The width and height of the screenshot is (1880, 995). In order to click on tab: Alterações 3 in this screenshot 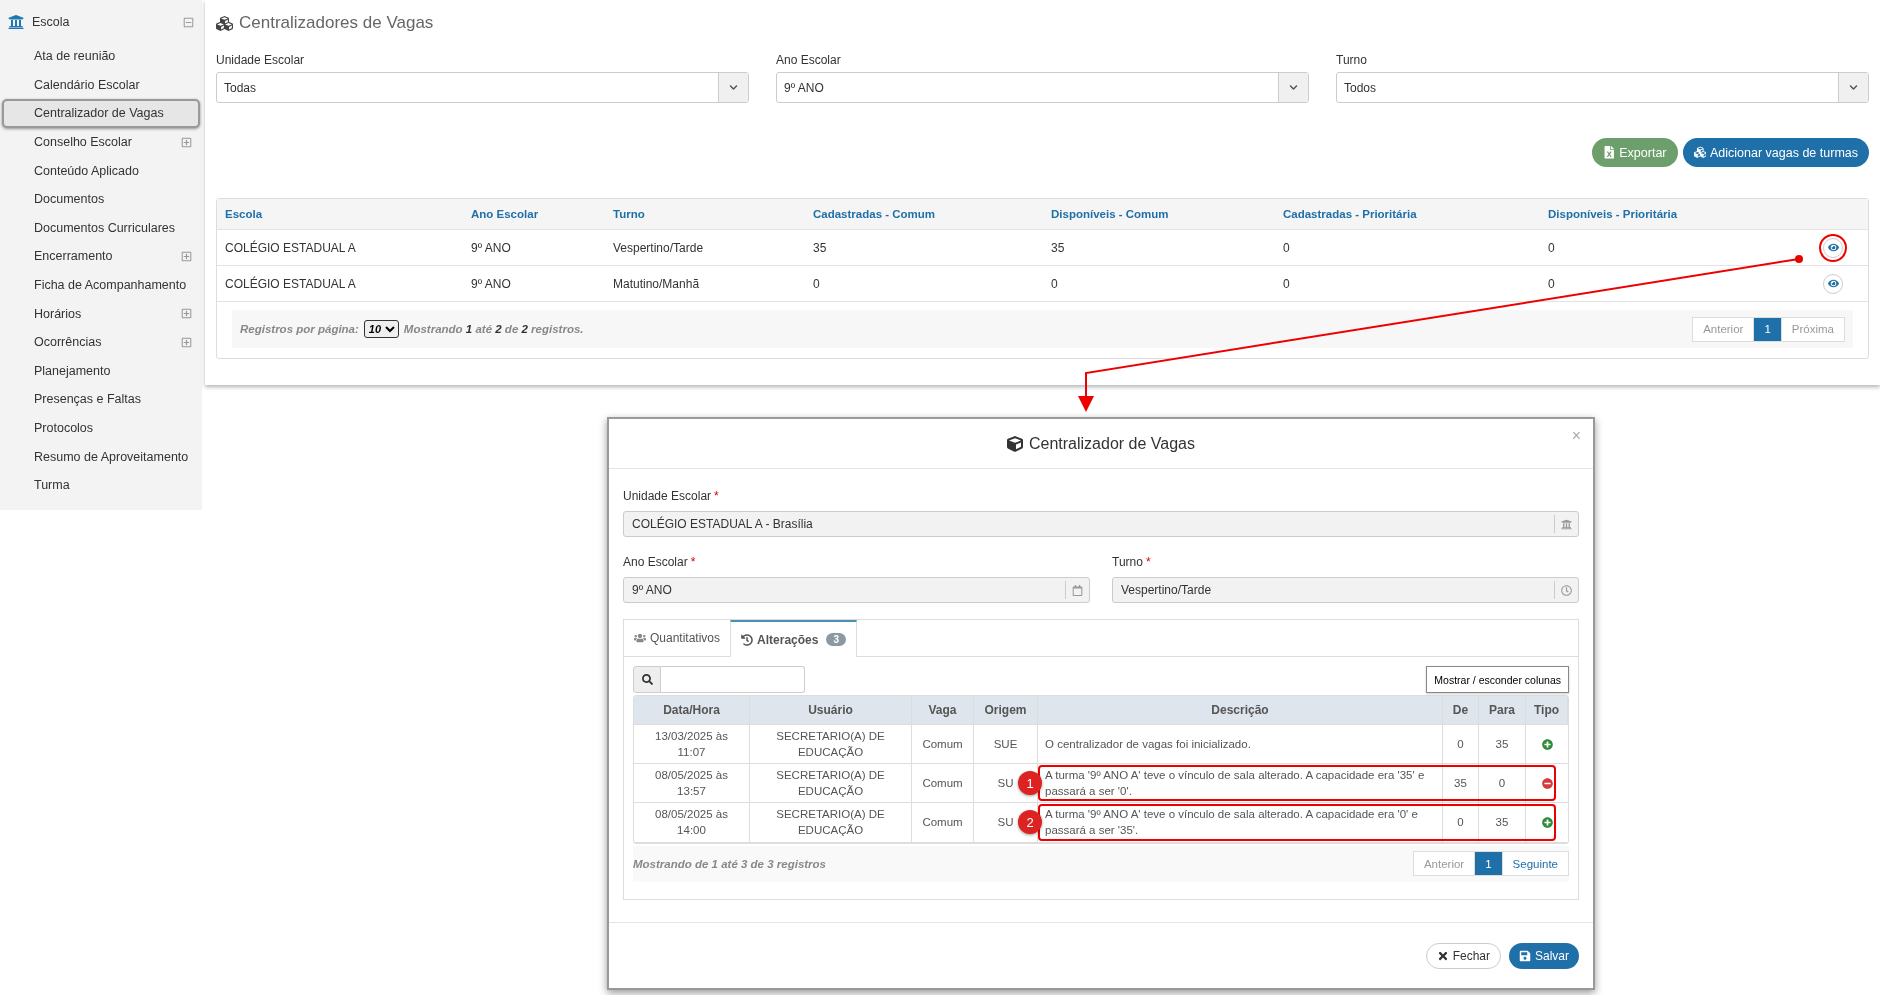, I will do `click(793, 638)`.